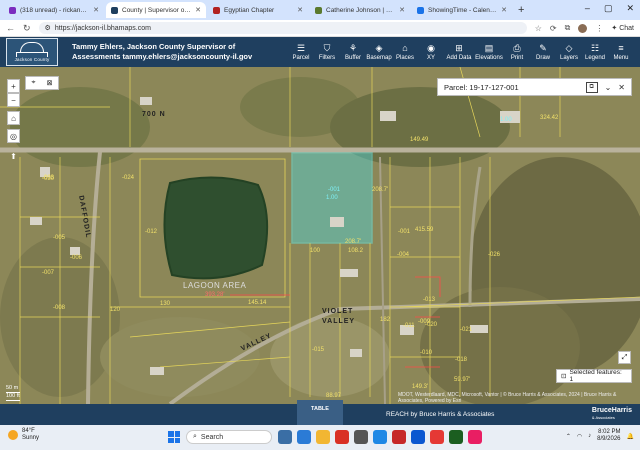 The image size is (640, 450). What do you see at coordinates (282, 28) in the screenshot?
I see `url-field: ⚙ https://jackson-il.bhamaps.com` at bounding box center [282, 28].